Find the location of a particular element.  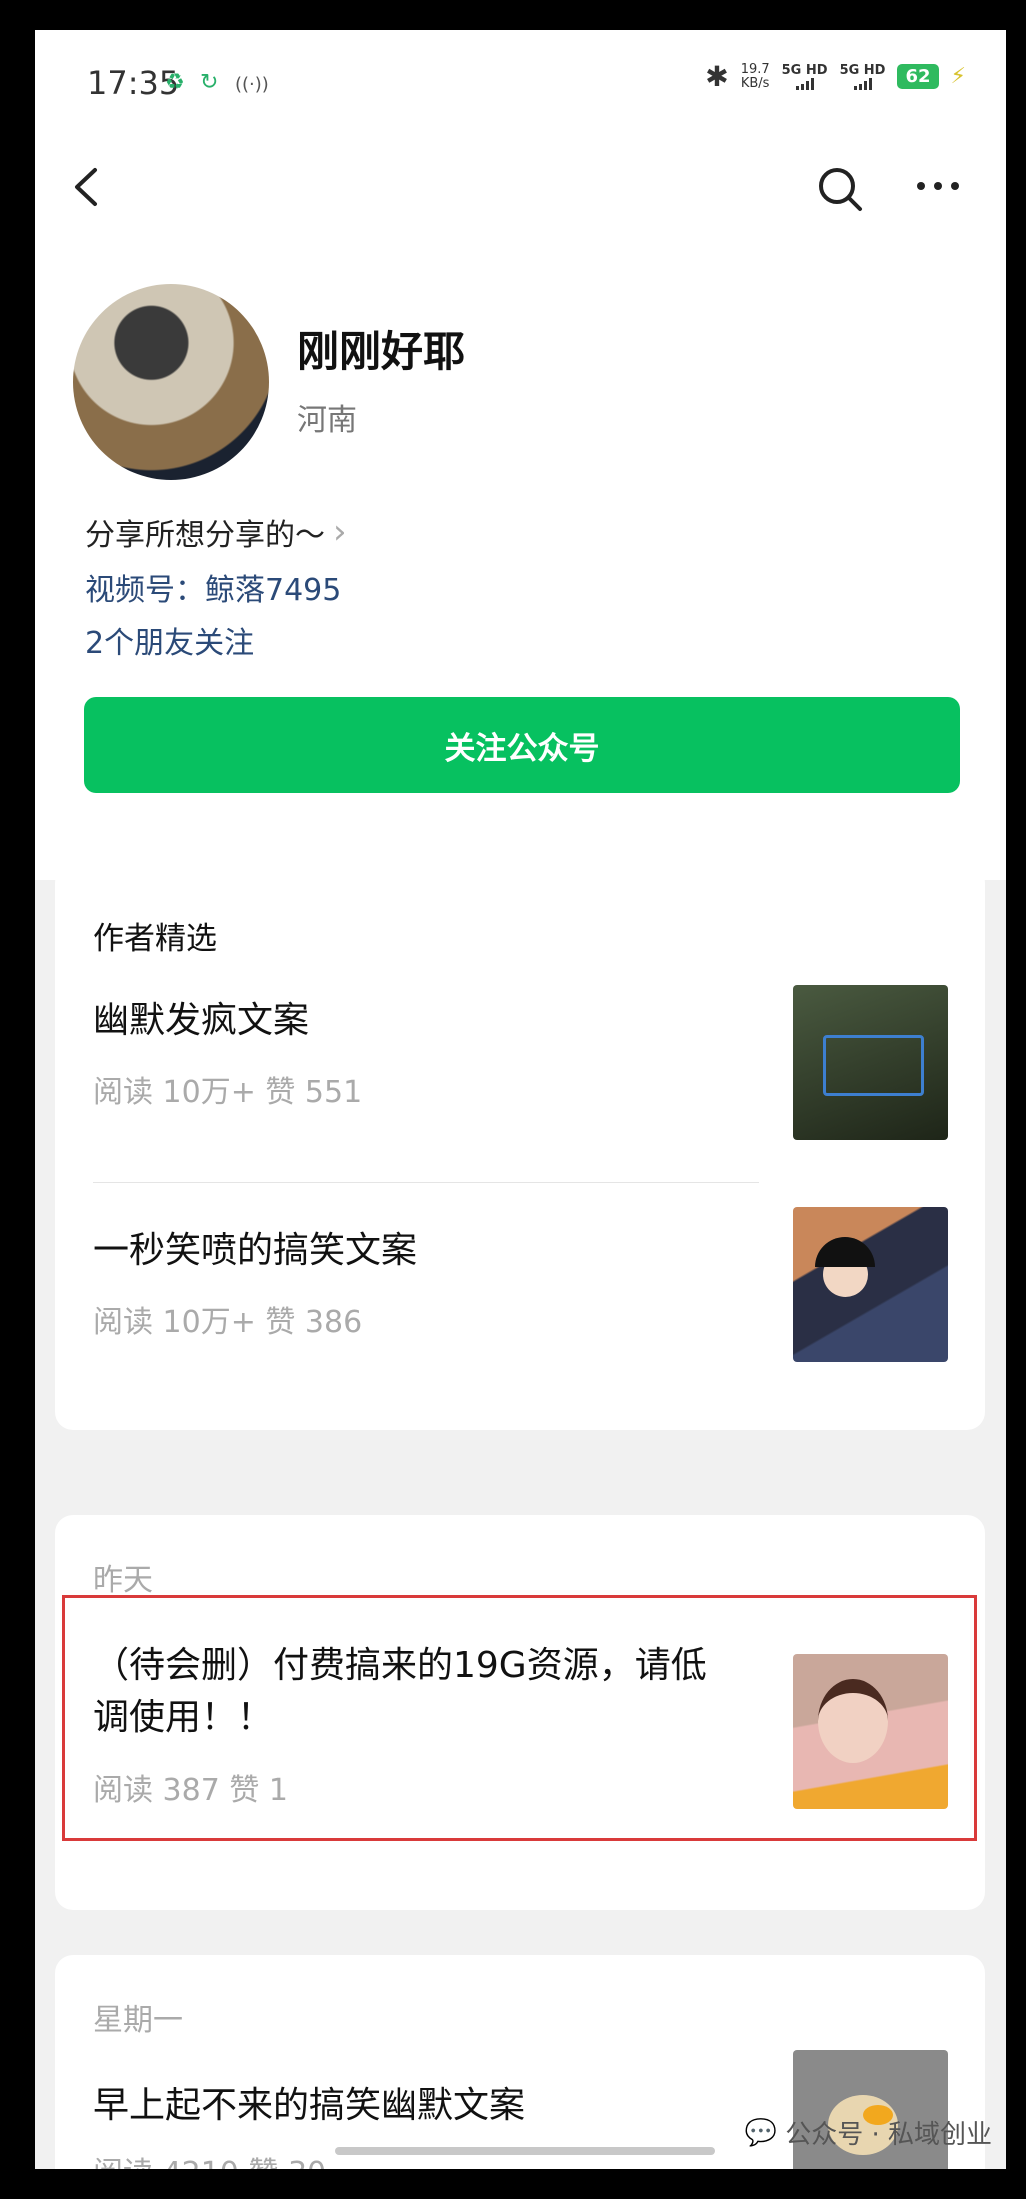

search-icon is located at coordinates (840, 189).